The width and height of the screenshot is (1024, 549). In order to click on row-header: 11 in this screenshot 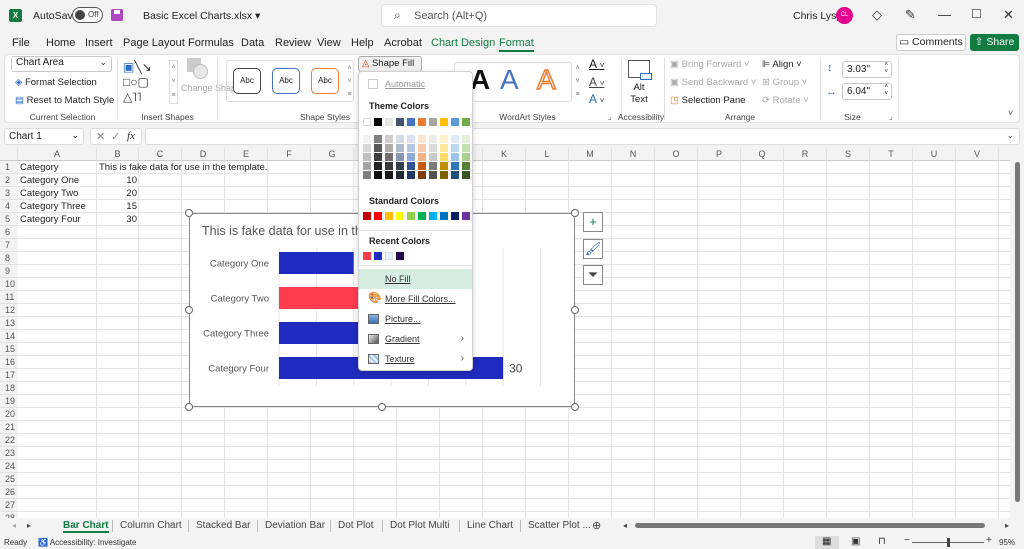, I will do `click(9, 297)`.